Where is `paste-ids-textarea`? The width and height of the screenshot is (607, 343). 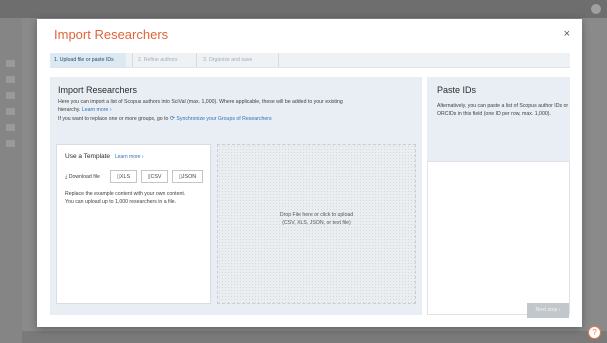
paste-ids-textarea is located at coordinates (498, 238).